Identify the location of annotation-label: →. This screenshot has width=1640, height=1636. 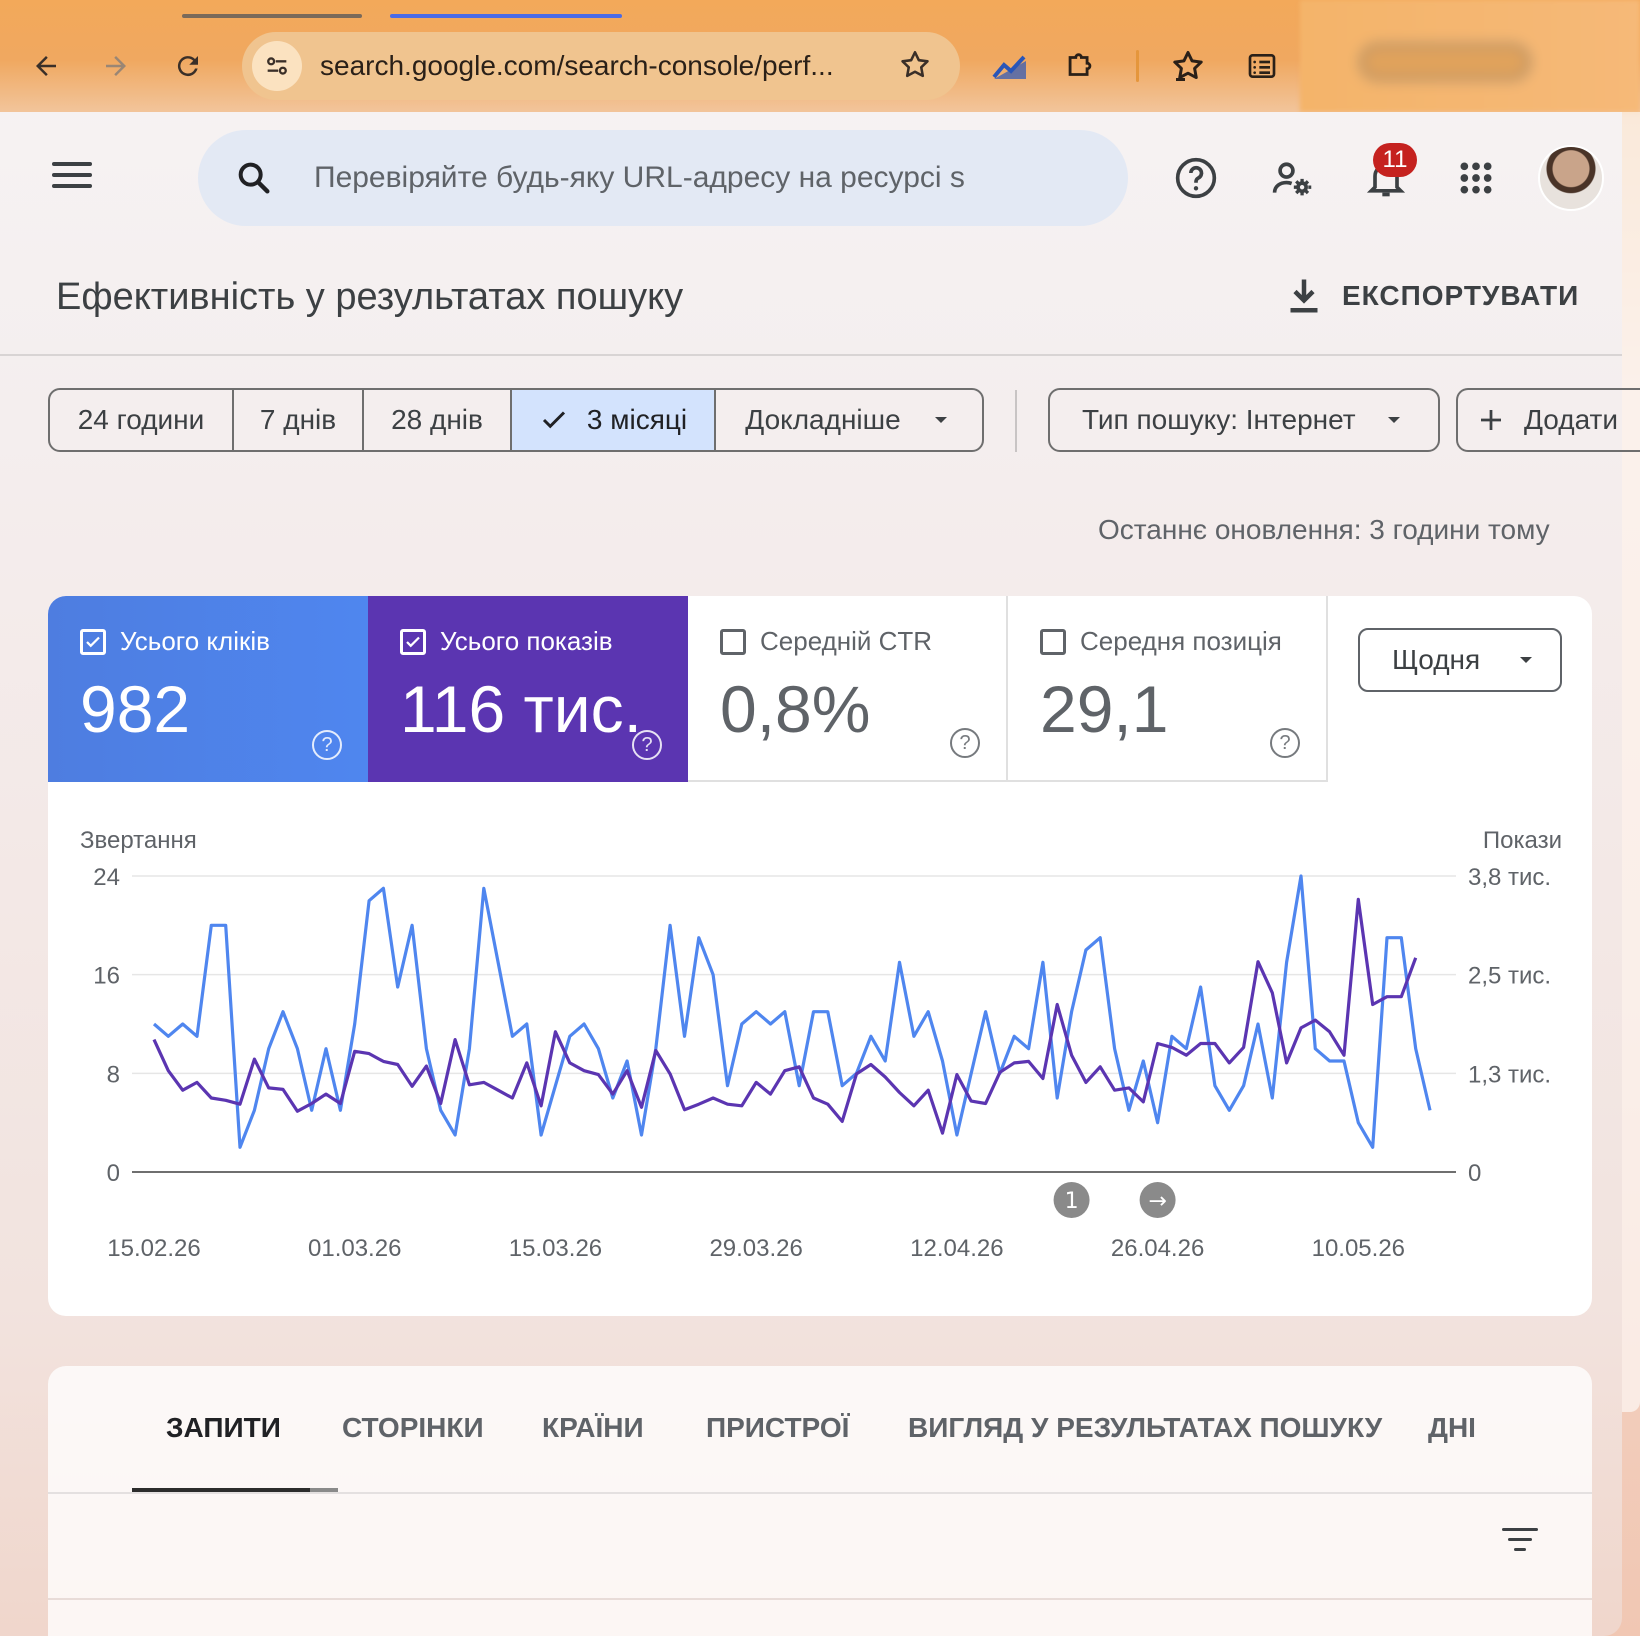
(1157, 1201).